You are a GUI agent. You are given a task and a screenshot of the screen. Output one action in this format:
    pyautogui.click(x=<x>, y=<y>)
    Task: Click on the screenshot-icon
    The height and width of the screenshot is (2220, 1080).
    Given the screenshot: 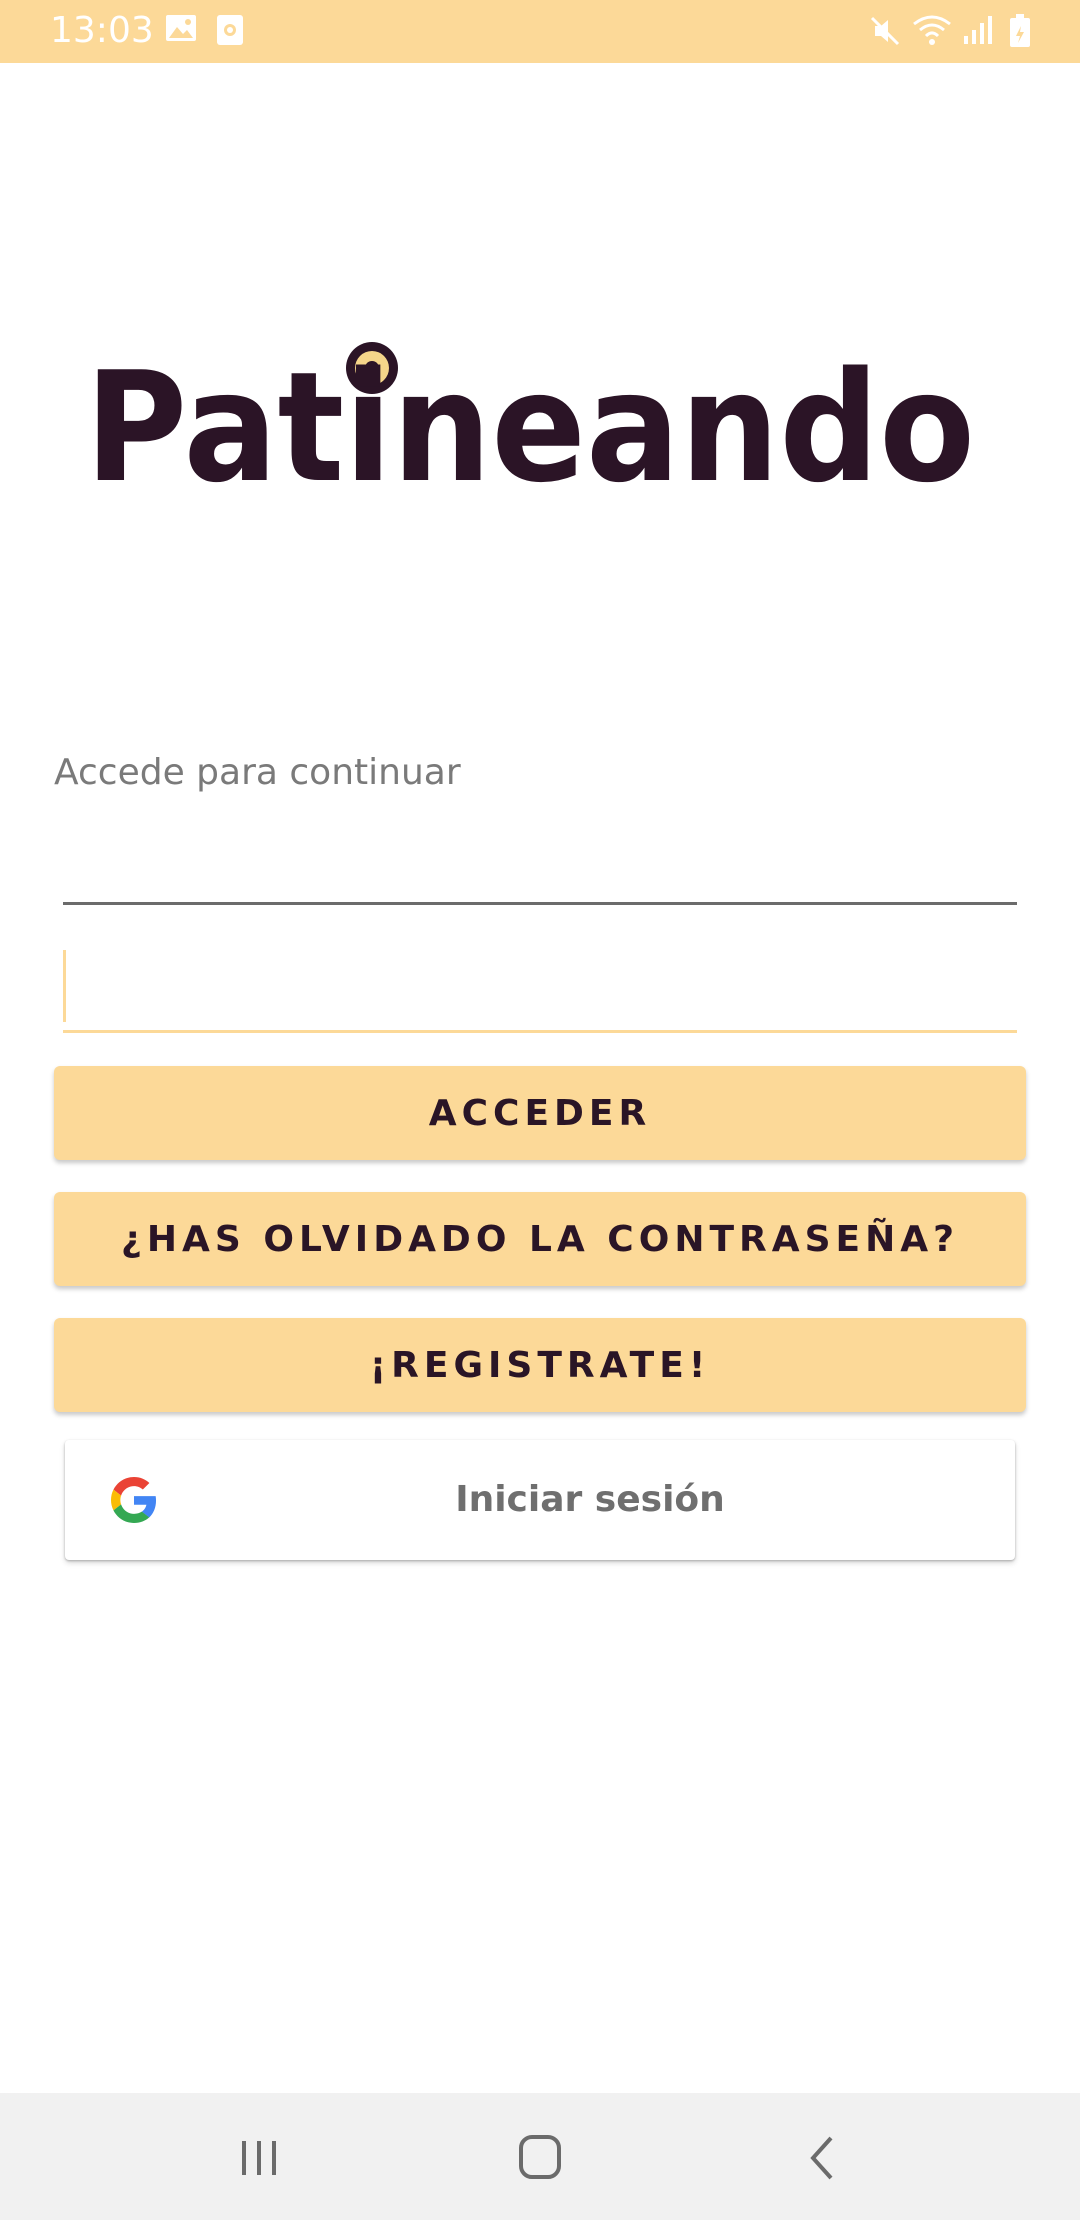 What is the action you would take?
    pyautogui.click(x=230, y=30)
    